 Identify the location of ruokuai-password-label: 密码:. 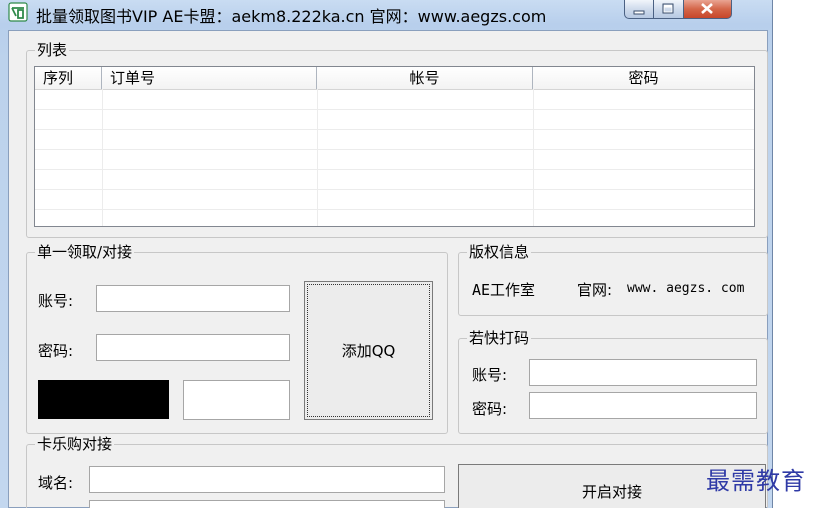
(490, 409).